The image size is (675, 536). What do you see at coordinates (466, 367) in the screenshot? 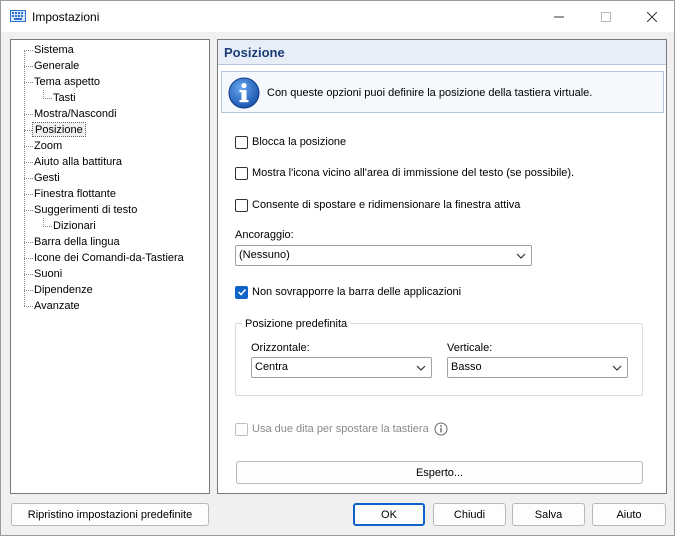
I see `vertical-value: Basso` at bounding box center [466, 367].